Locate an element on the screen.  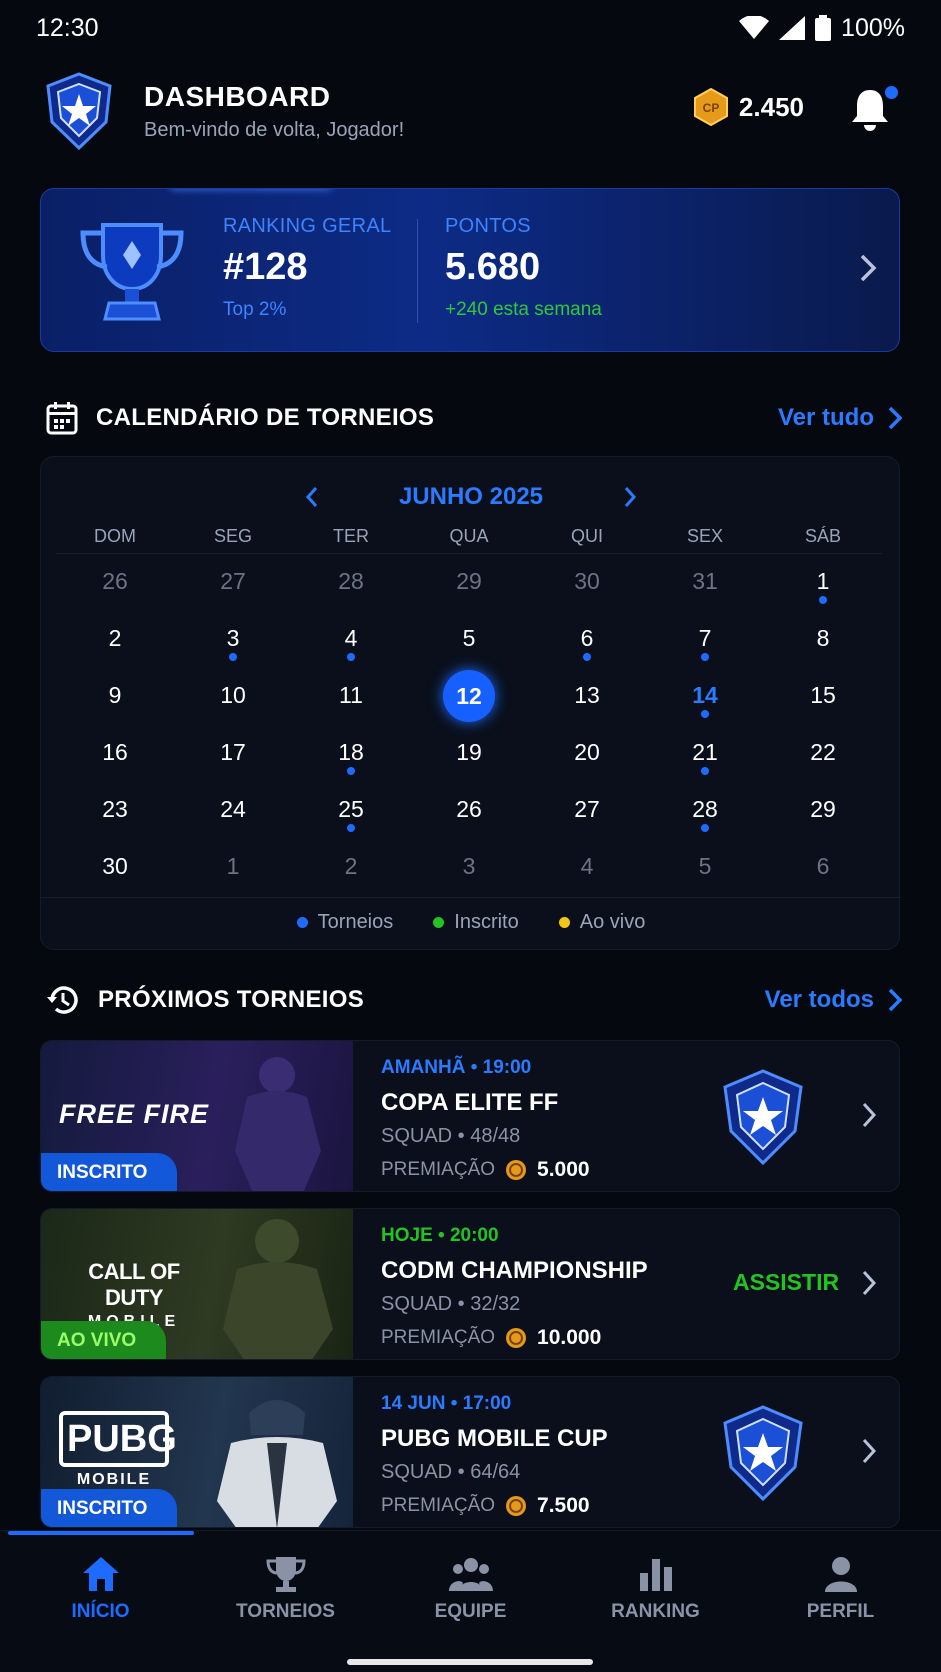
calendar-day: 7 is located at coordinates (705, 639).